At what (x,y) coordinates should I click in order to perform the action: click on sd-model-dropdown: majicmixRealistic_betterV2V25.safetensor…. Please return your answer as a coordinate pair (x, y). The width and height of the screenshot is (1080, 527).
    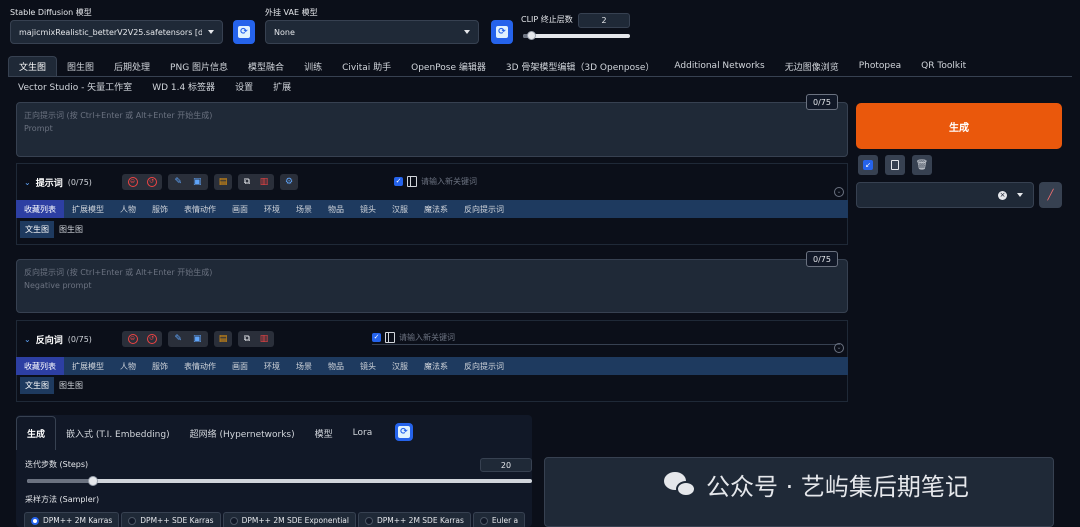
    Looking at the image, I should click on (116, 32).